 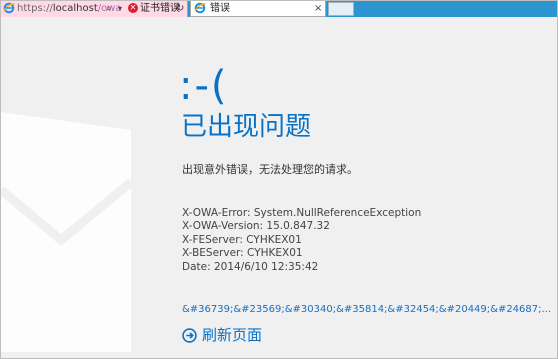 I want to click on address-host: localhost, so click(x=75, y=8).